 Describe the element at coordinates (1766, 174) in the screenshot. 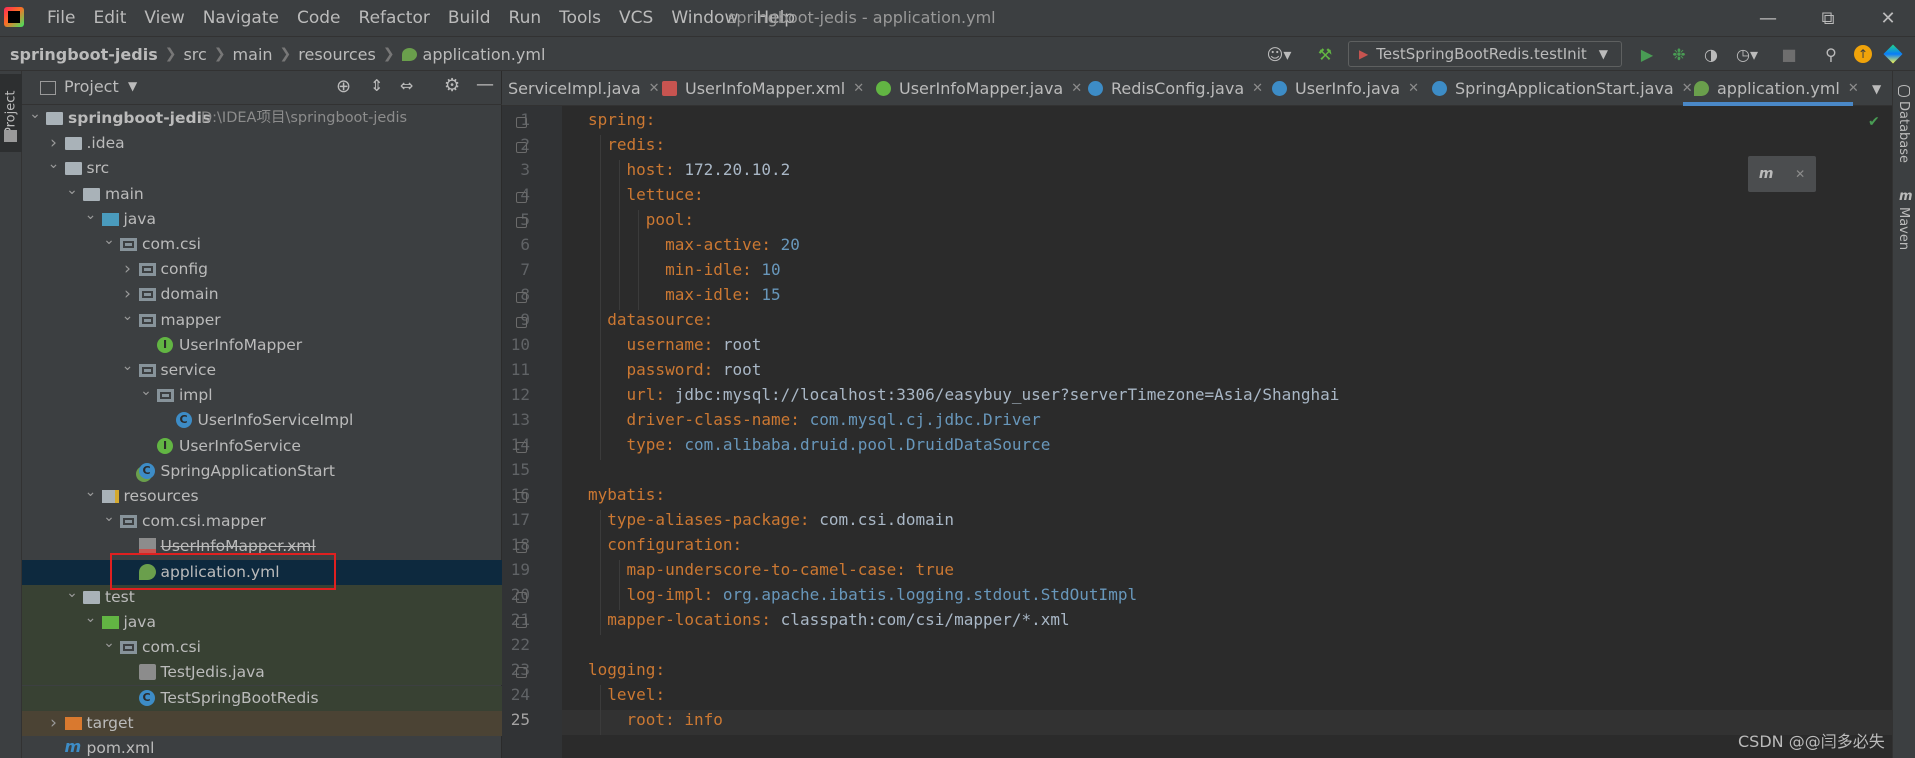

I see `maven-reload-icon: m` at that location.